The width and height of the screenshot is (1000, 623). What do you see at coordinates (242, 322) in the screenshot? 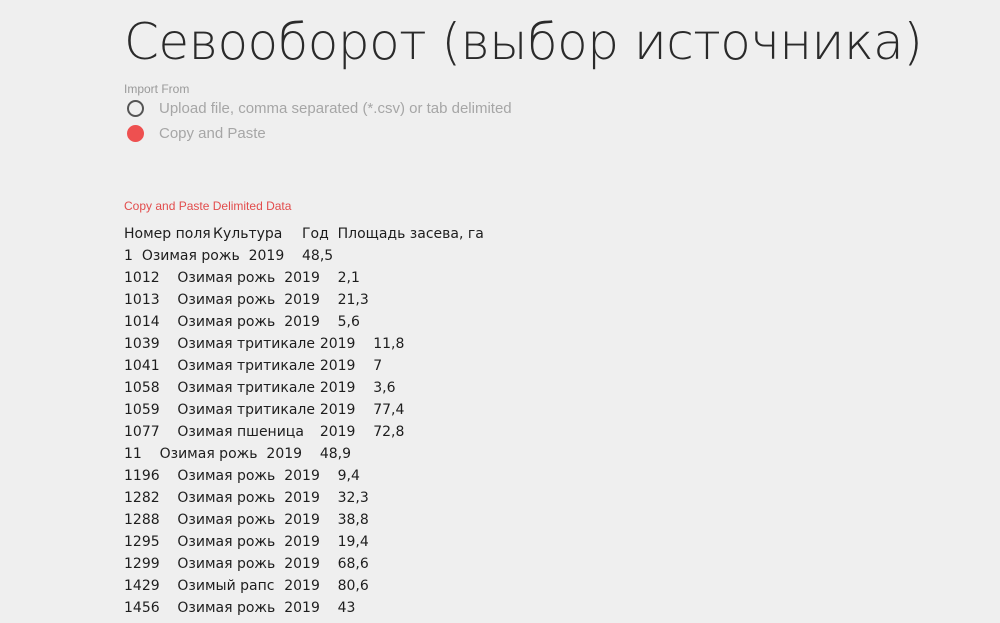
I see `paste-data-line: 1014 Озимая рожь 2019 5,6` at bounding box center [242, 322].